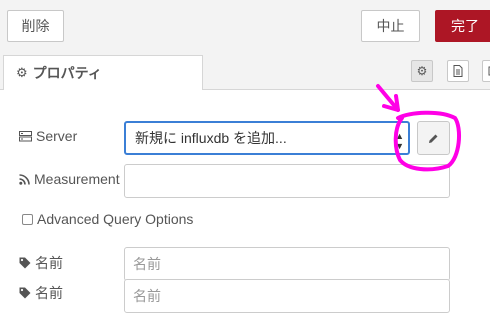 Image resolution: width=490 pixels, height=313 pixels. What do you see at coordinates (35, 26) in the screenshot?
I see `delete-button: 削除` at bounding box center [35, 26].